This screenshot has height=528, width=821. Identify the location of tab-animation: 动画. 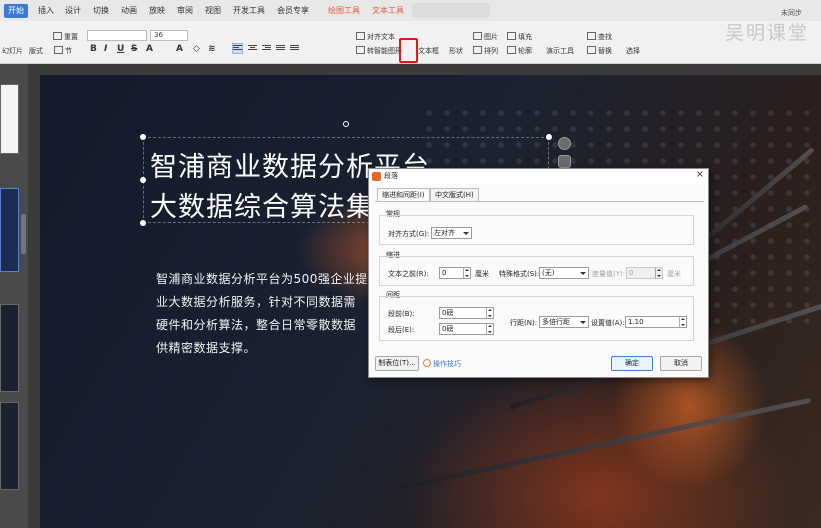
(129, 11).